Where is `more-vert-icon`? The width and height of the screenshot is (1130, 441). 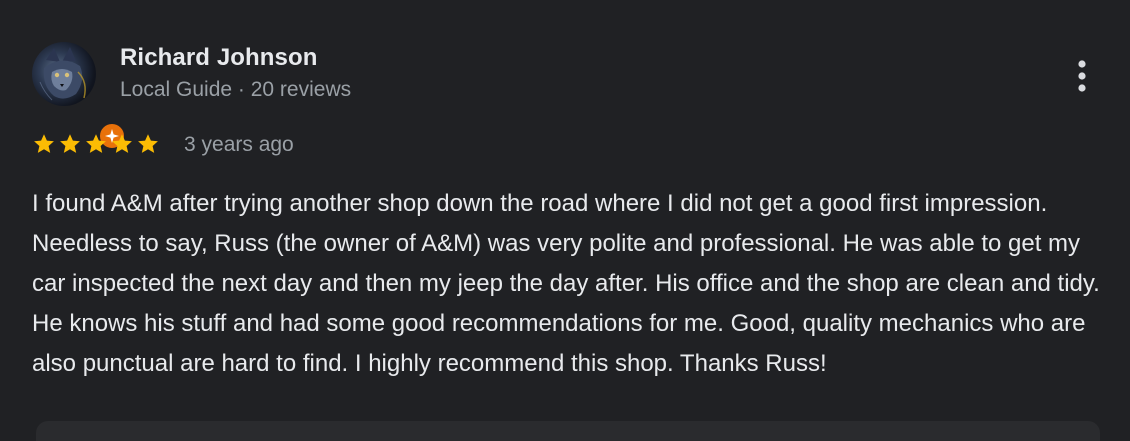 more-vert-icon is located at coordinates (1082, 76).